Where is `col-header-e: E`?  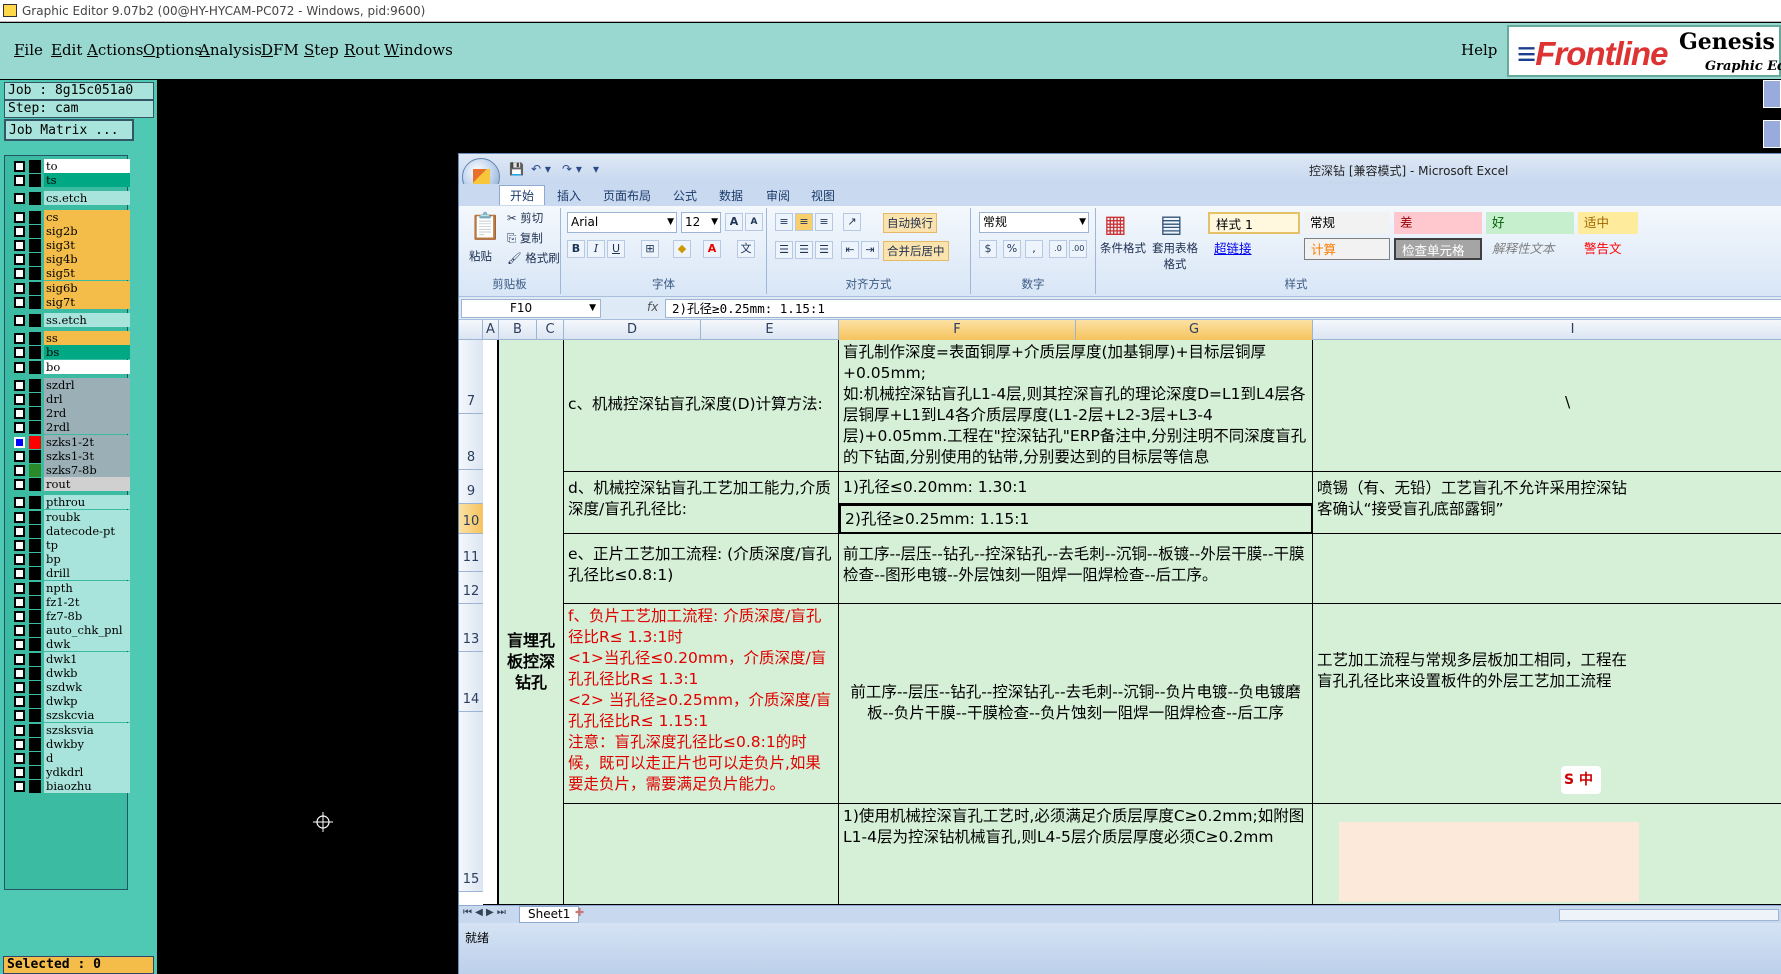
col-header-e: E is located at coordinates (770, 330).